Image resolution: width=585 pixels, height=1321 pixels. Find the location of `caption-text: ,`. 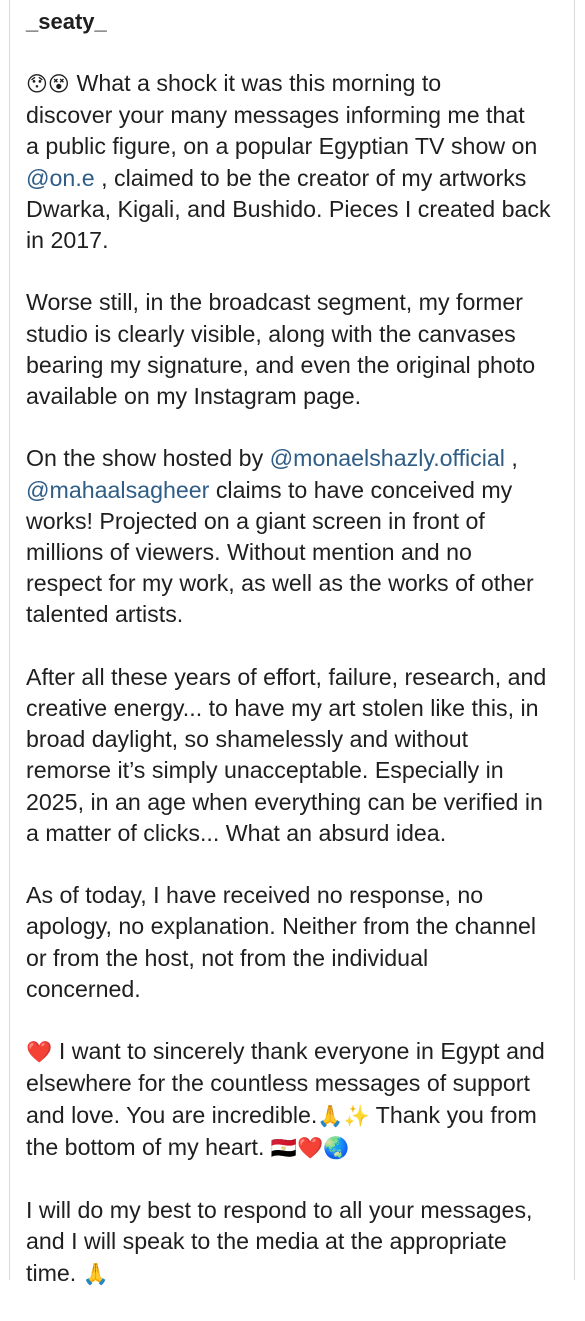

caption-text: , is located at coordinates (514, 458).